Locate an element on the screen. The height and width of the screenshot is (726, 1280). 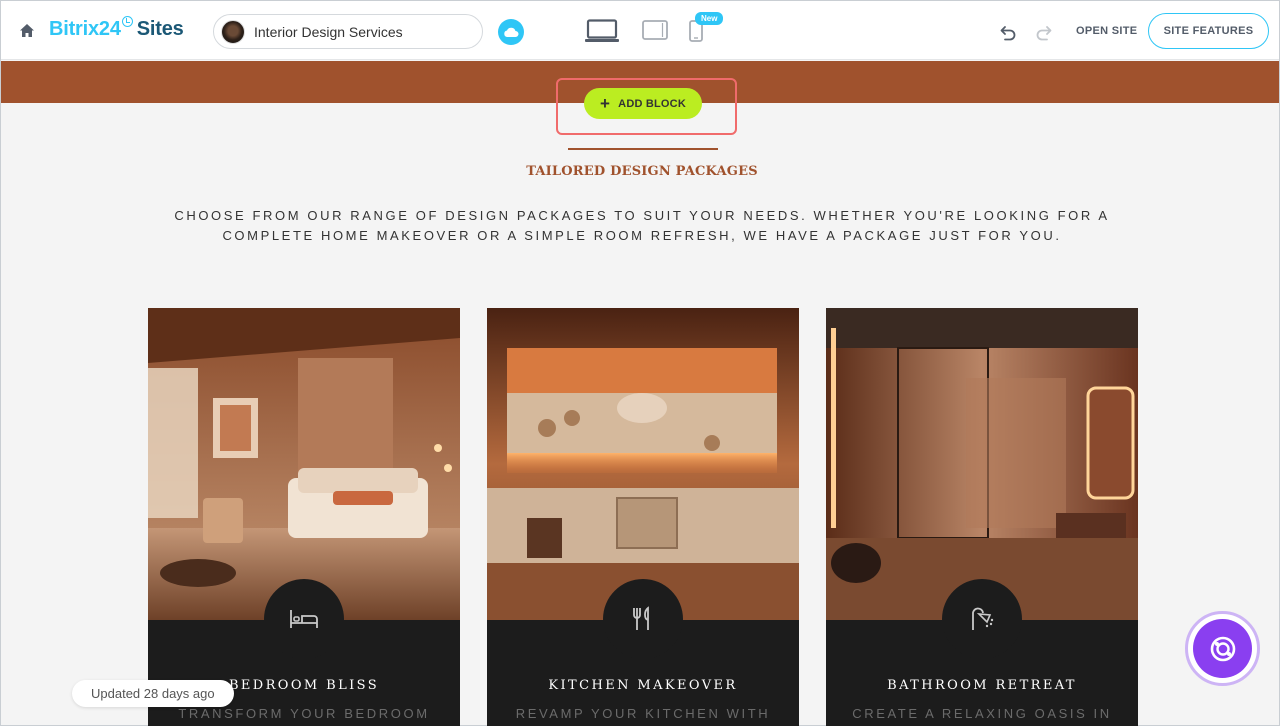
utensils-icon is located at coordinates (641, 618).